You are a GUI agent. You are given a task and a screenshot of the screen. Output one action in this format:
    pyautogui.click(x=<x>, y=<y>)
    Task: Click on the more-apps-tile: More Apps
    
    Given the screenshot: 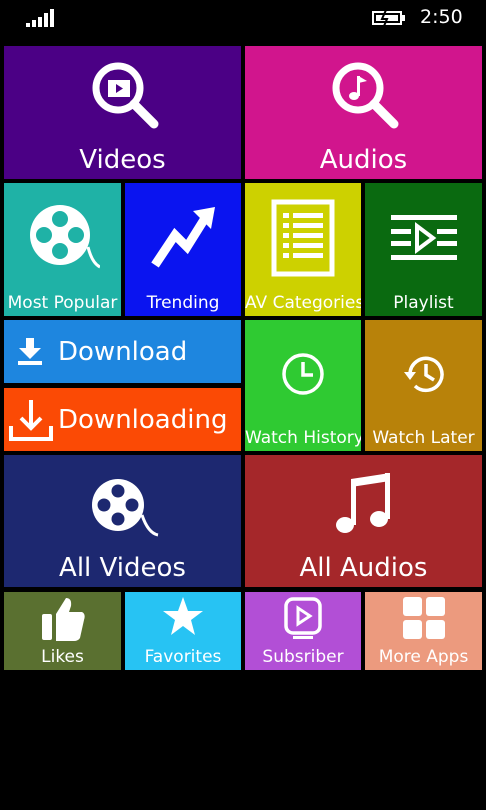 What is the action you would take?
    pyautogui.click(x=423, y=631)
    